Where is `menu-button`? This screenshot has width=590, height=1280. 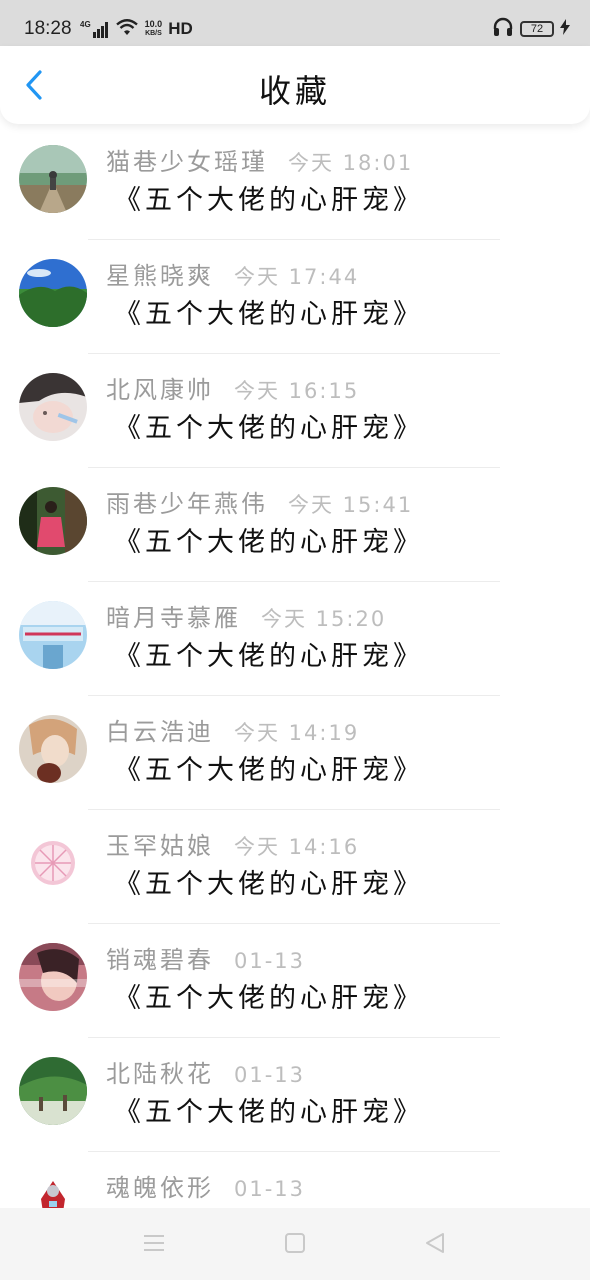
menu-button is located at coordinates (154, 1245).